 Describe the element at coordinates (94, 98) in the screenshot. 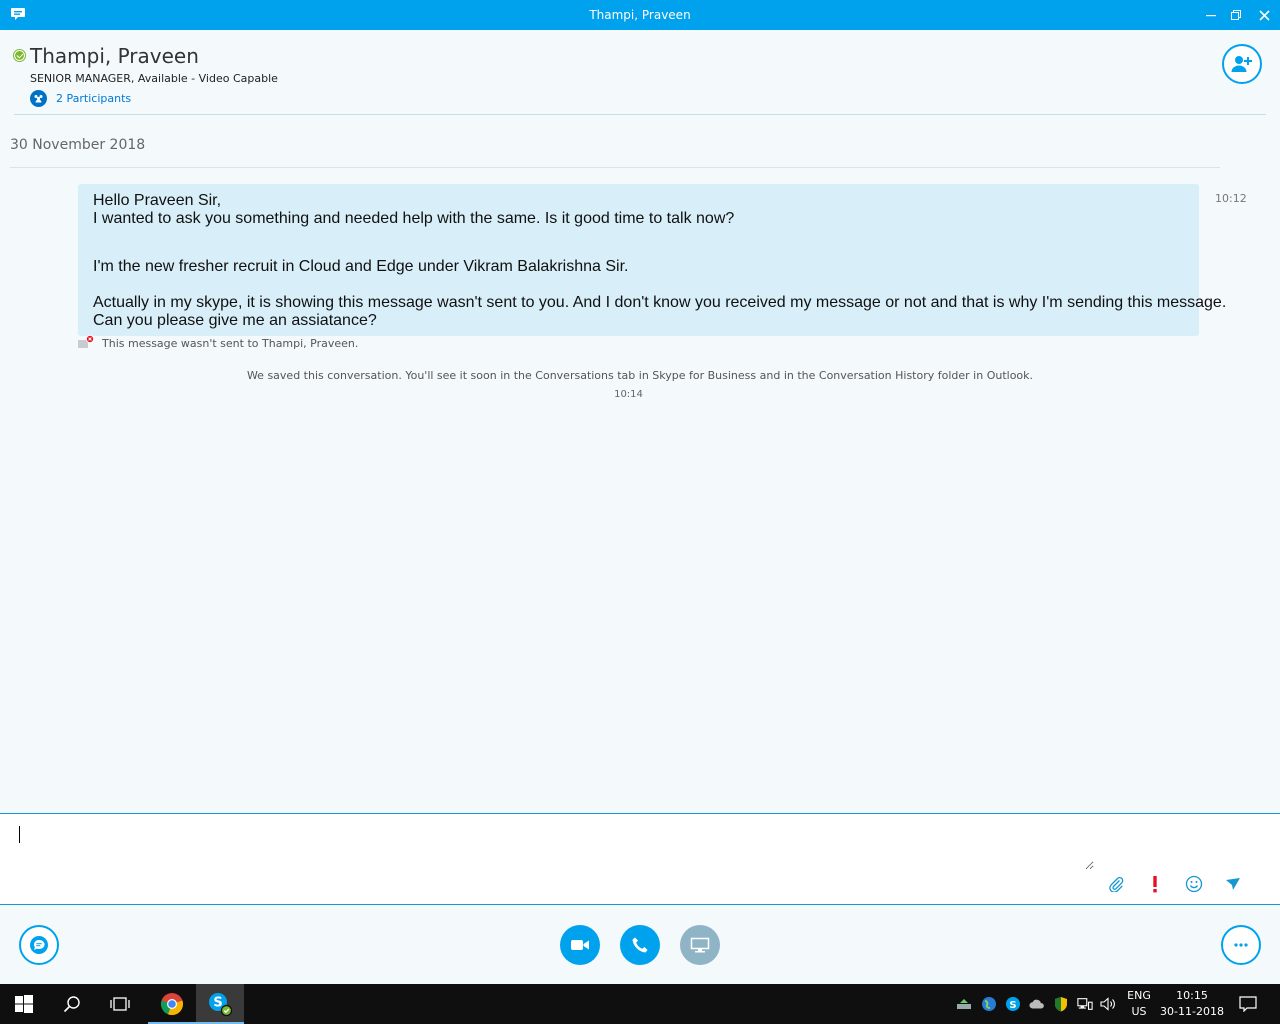

I see `participants-label: 2 Participants` at that location.